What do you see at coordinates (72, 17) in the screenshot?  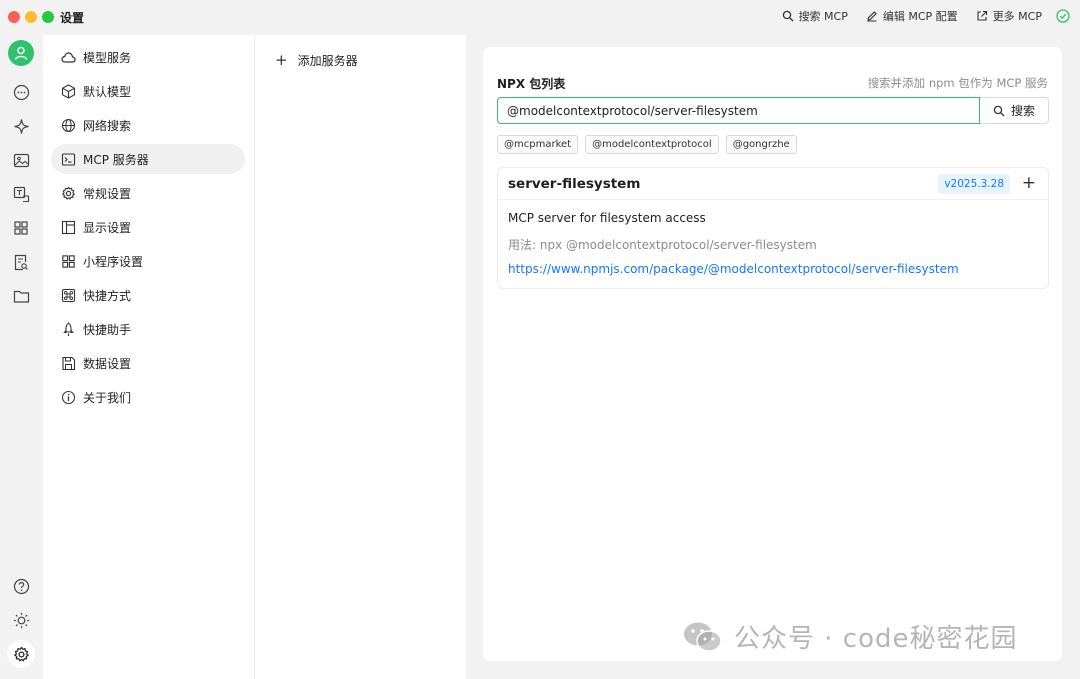 I see `window-title: 设置` at bounding box center [72, 17].